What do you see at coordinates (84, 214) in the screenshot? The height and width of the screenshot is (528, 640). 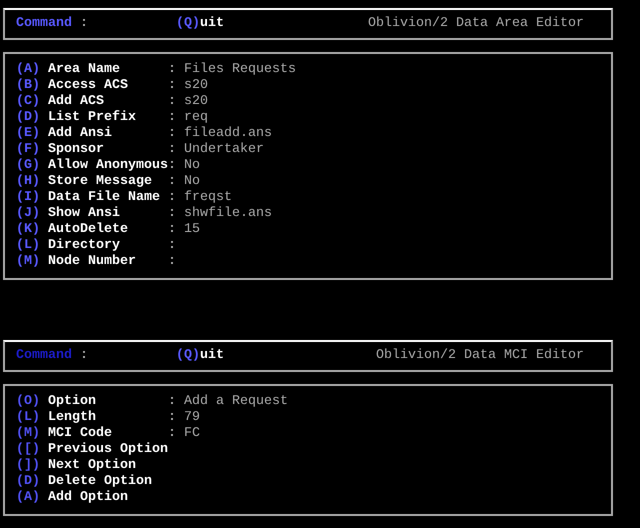 I see `field-label: Show Ansi` at bounding box center [84, 214].